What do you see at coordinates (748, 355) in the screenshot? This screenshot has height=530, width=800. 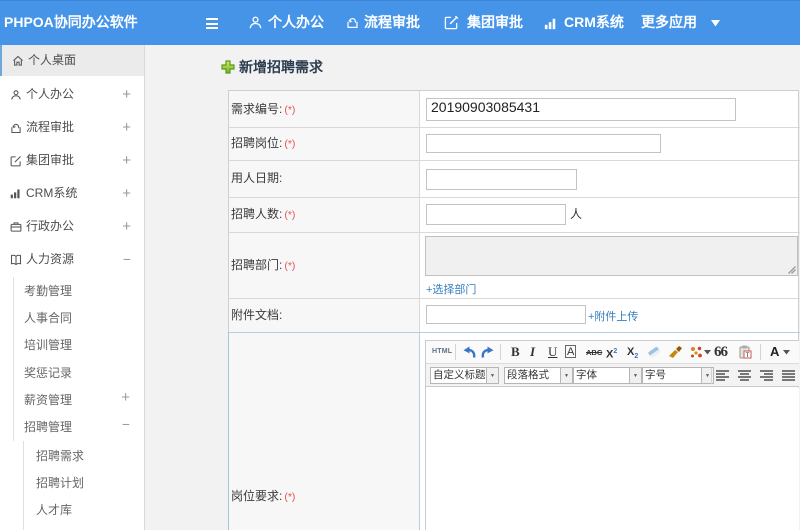 I see `svg-text: T` at bounding box center [748, 355].